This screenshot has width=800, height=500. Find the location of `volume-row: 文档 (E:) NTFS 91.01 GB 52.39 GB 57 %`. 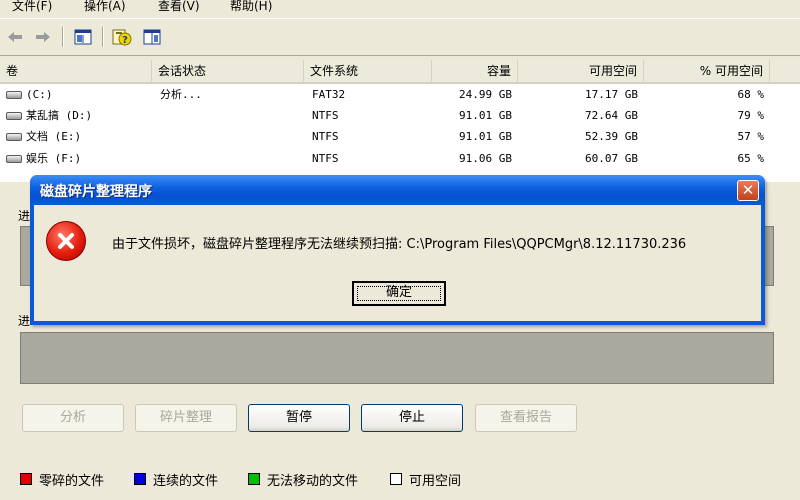

volume-row: 文档 (E:) NTFS 91.01 GB 52.39 GB 57 % is located at coordinates (400, 137).